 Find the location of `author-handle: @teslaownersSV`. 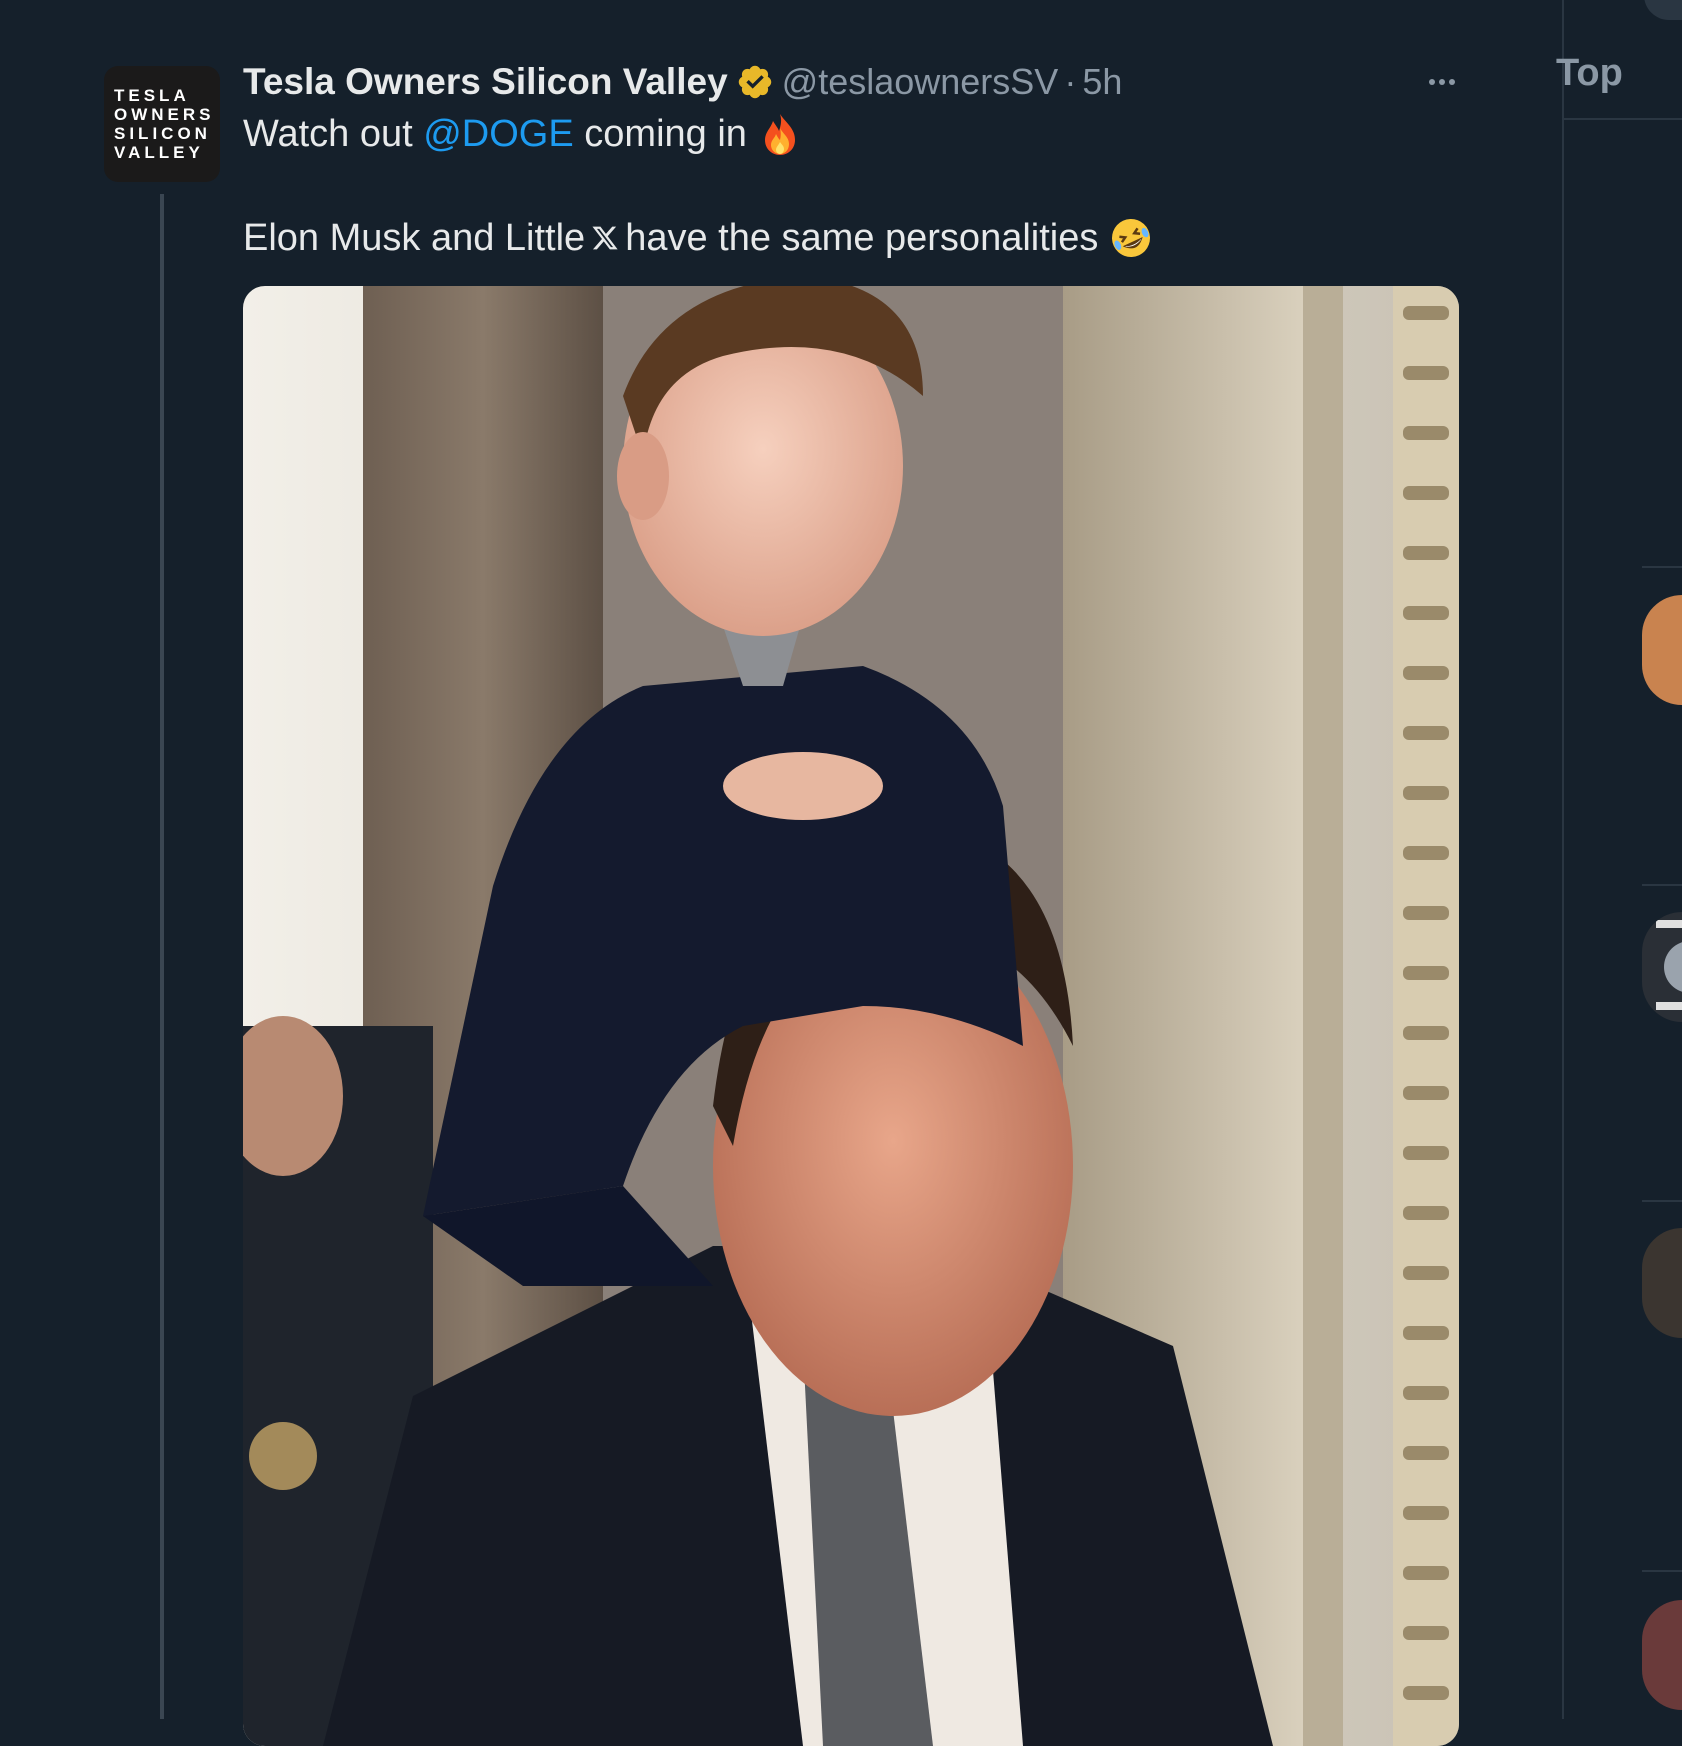

author-handle: @teslaownersSV is located at coordinates (920, 82).